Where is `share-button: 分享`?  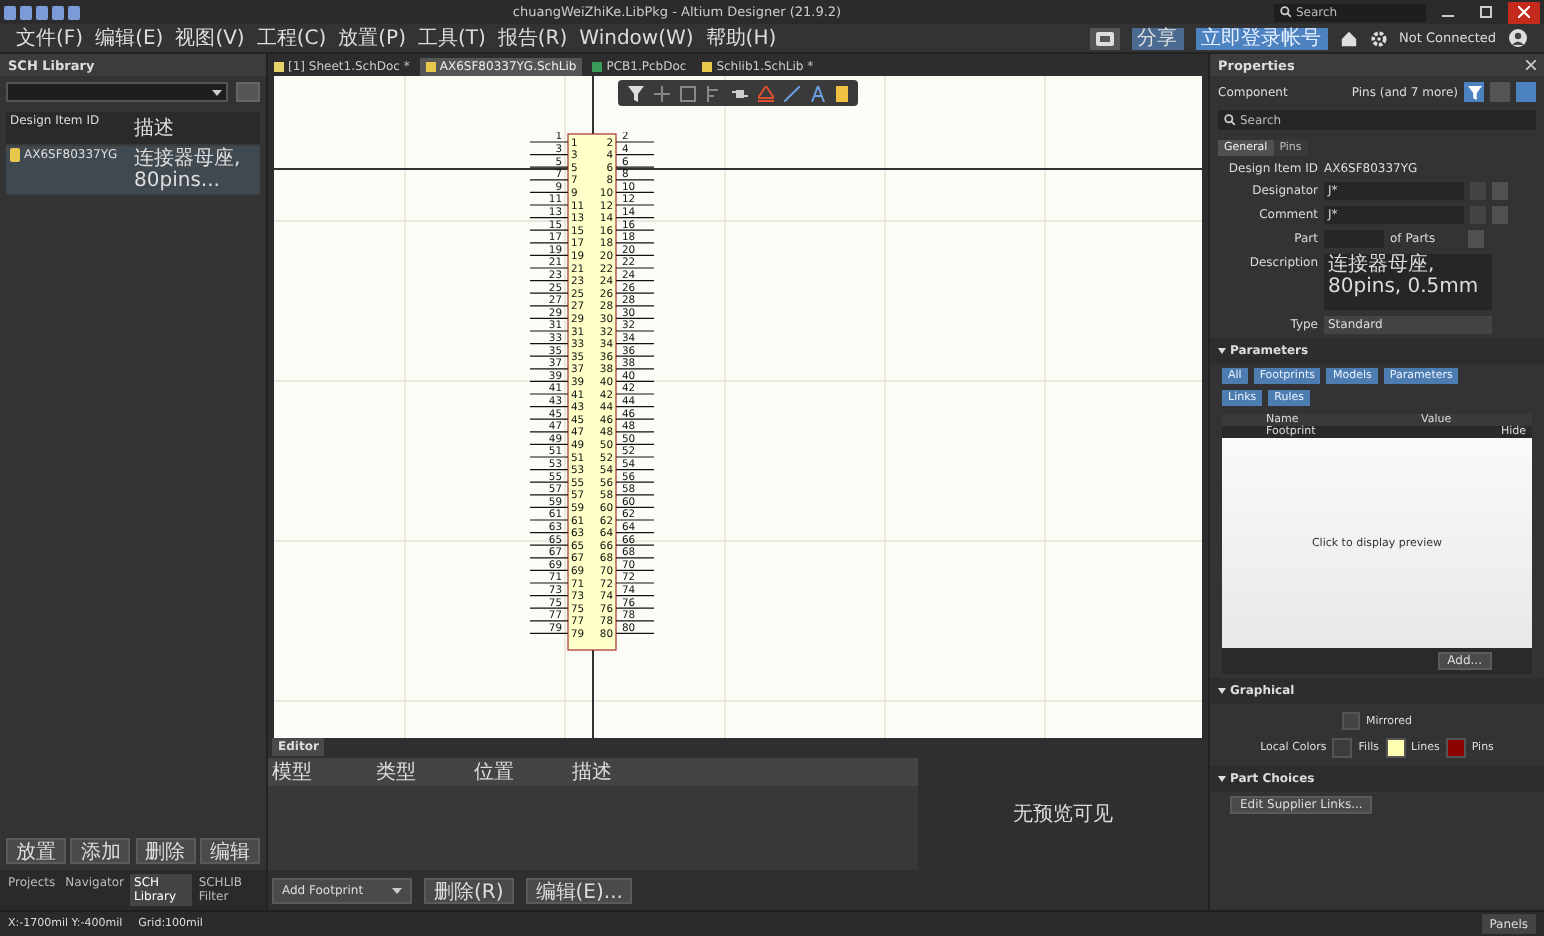 share-button: 分享 is located at coordinates (1157, 38).